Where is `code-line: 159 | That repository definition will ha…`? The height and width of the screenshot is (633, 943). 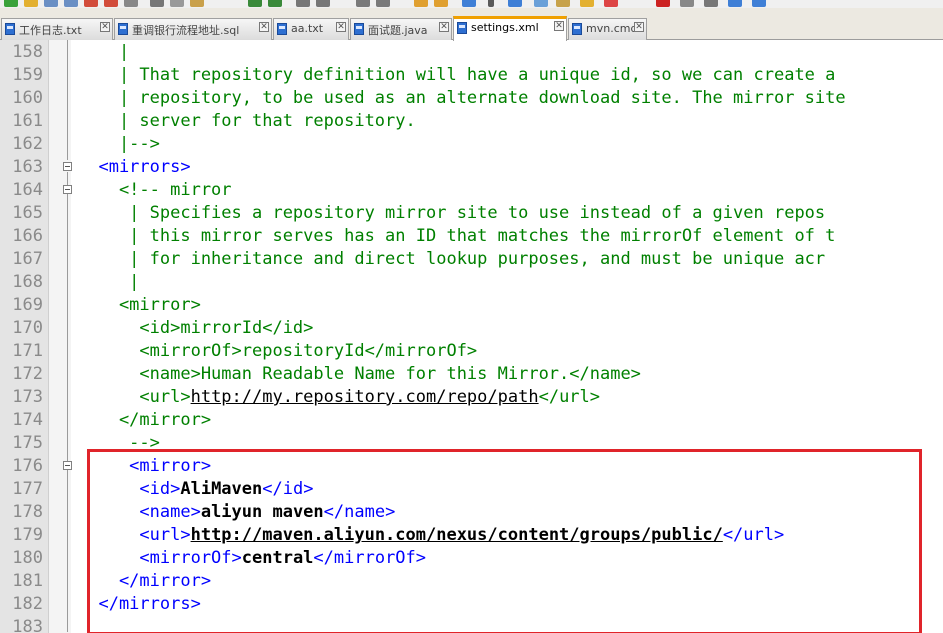 code-line: 159 | That repository definition will ha… is located at coordinates (471, 75).